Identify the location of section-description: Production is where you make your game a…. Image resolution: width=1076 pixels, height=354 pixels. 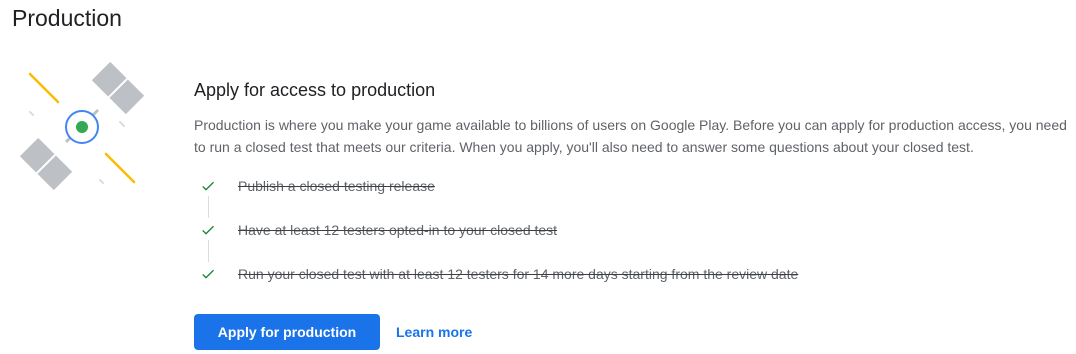
(630, 136).